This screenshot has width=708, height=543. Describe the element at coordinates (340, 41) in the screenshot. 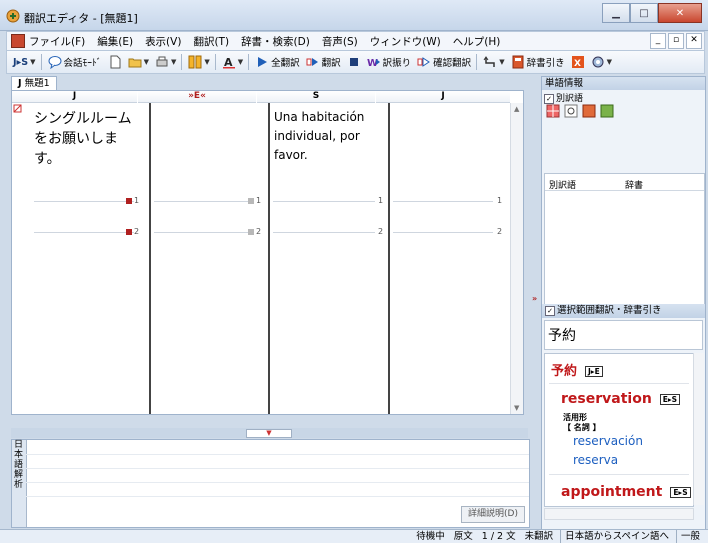

I see `menu-voice: 音声(S)` at that location.